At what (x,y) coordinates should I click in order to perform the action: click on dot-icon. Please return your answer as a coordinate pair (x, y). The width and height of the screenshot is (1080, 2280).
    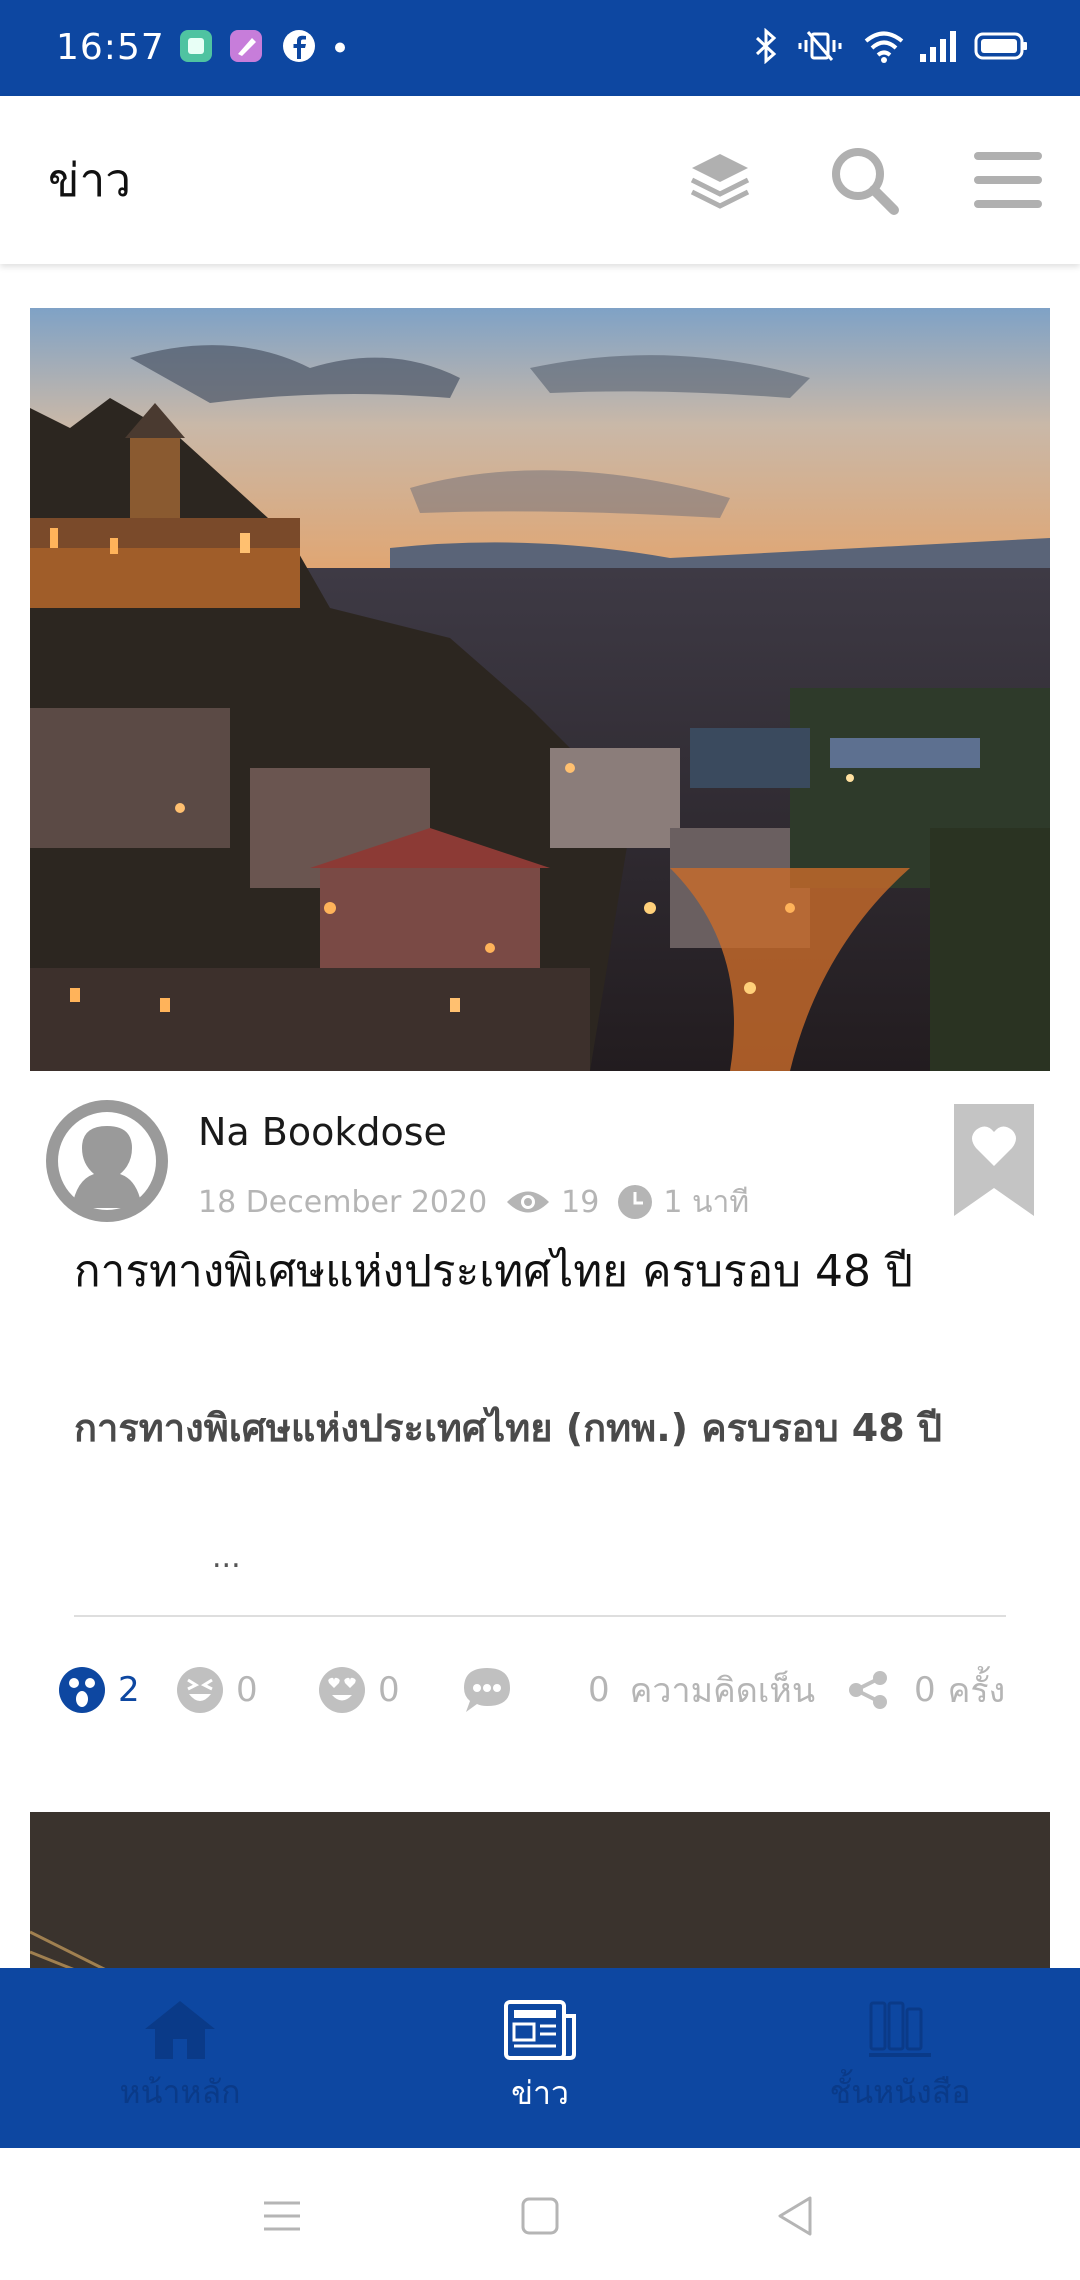
    Looking at the image, I should click on (340, 48).